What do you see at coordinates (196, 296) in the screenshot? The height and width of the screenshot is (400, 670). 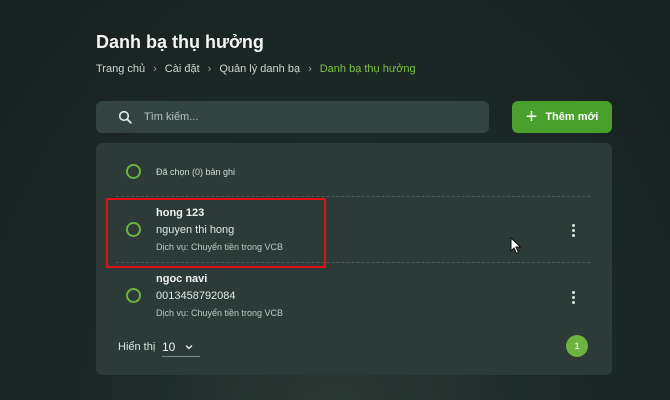 I see `item-account: 0013458792084` at bounding box center [196, 296].